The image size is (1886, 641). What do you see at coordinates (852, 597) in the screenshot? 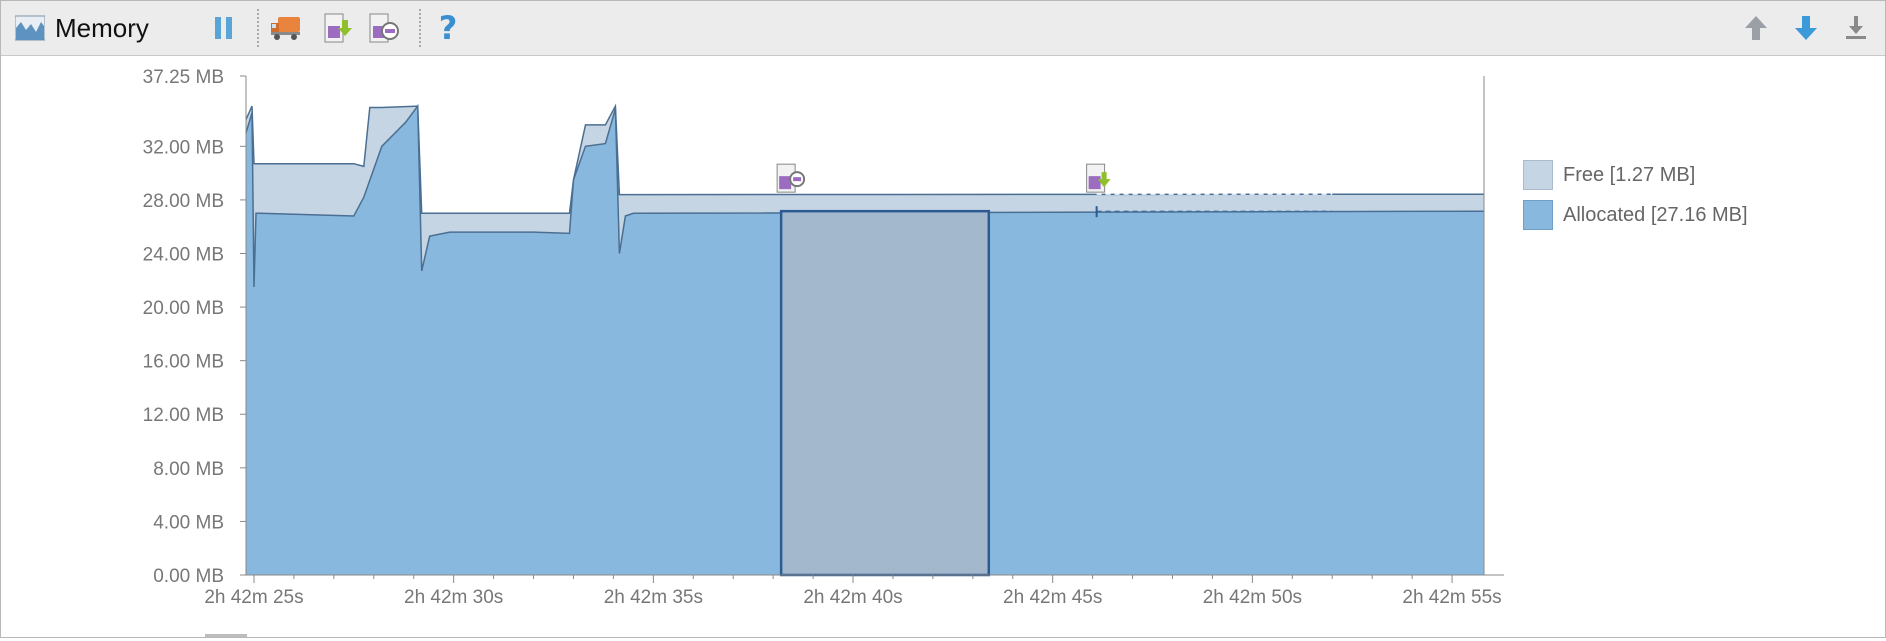
I see `x-tick-label: 2h 42m 40s` at bounding box center [852, 597].